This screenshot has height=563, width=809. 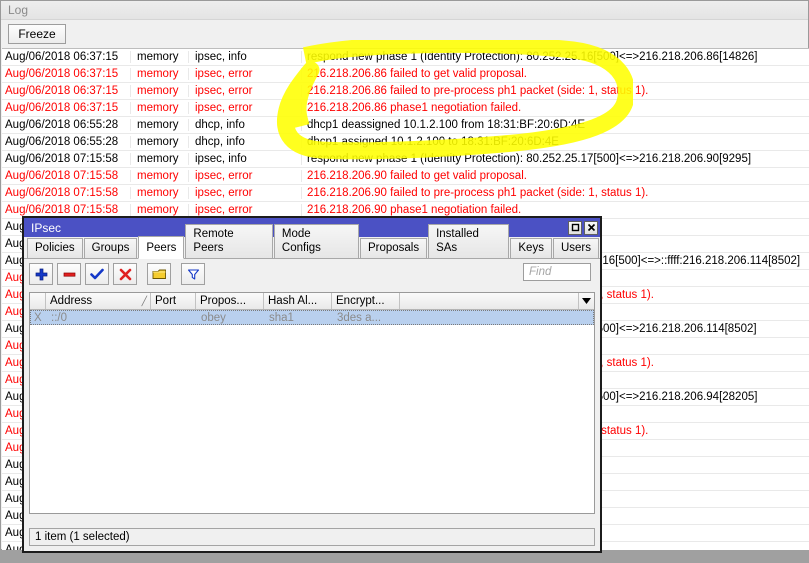 What do you see at coordinates (55, 248) in the screenshot?
I see `tab-policies: Policies` at bounding box center [55, 248].